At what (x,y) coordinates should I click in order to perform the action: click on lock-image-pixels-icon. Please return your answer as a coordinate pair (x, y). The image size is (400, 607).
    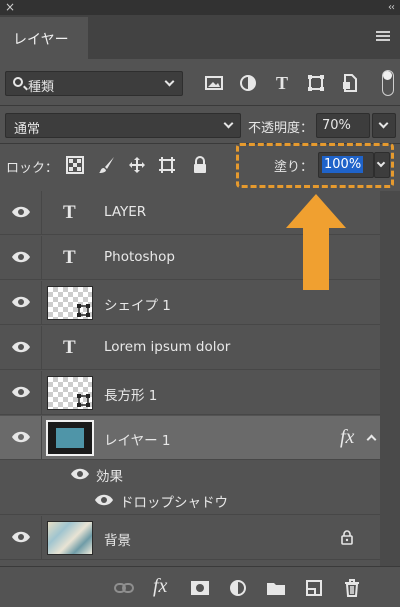
    Looking at the image, I should click on (107, 165).